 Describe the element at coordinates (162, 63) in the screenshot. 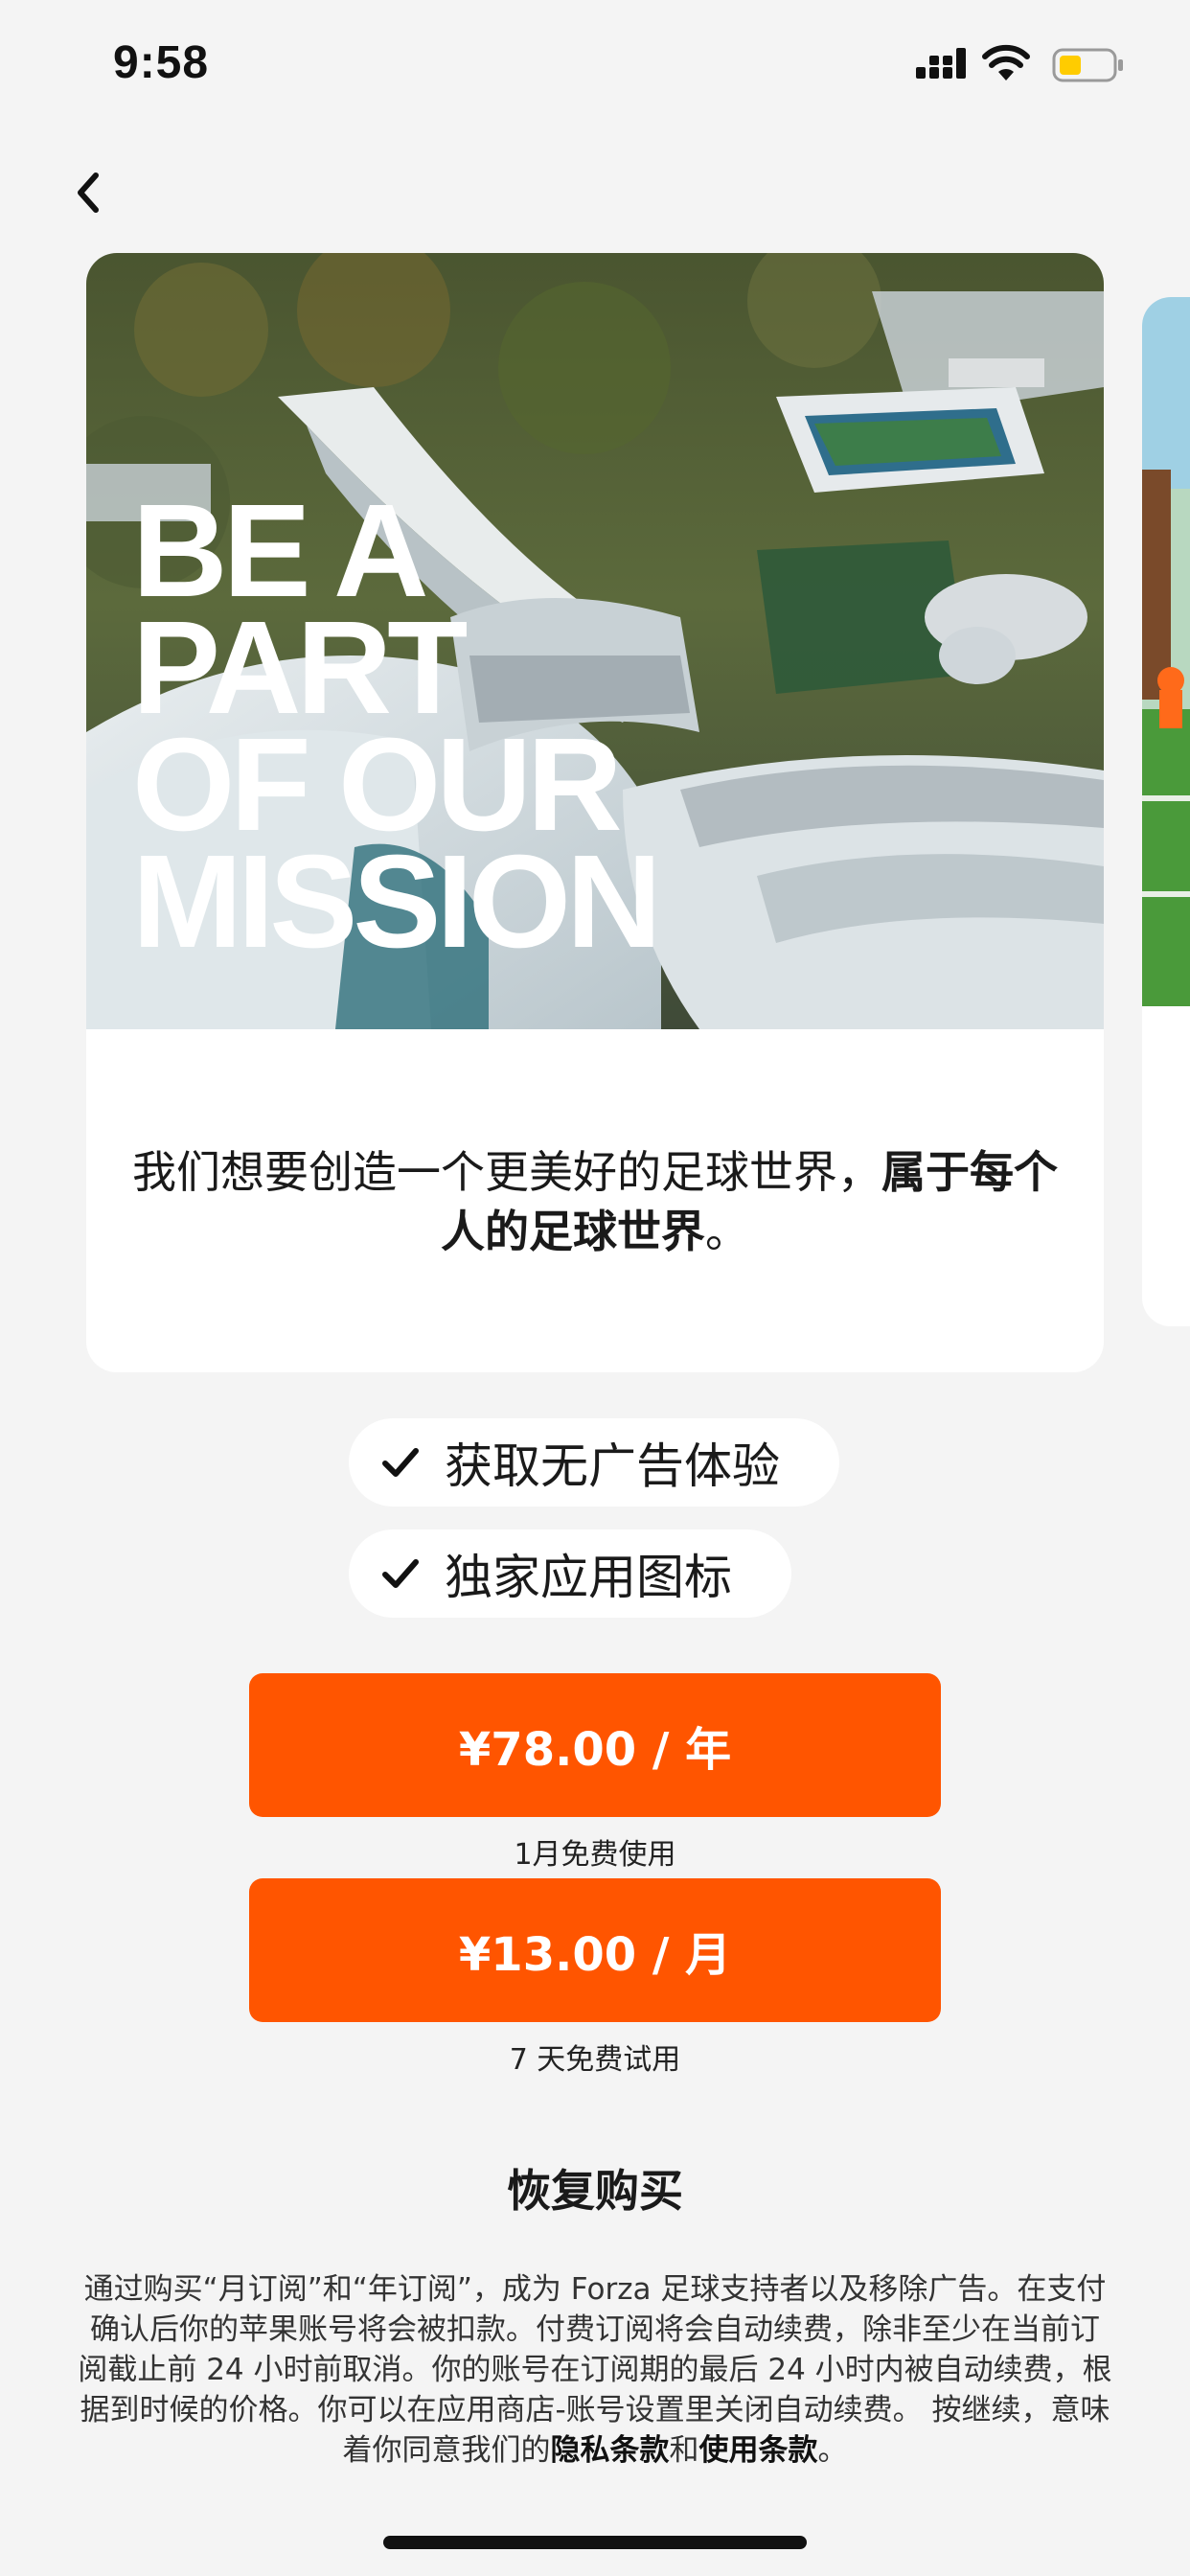

I see `status-time: 9:58` at that location.